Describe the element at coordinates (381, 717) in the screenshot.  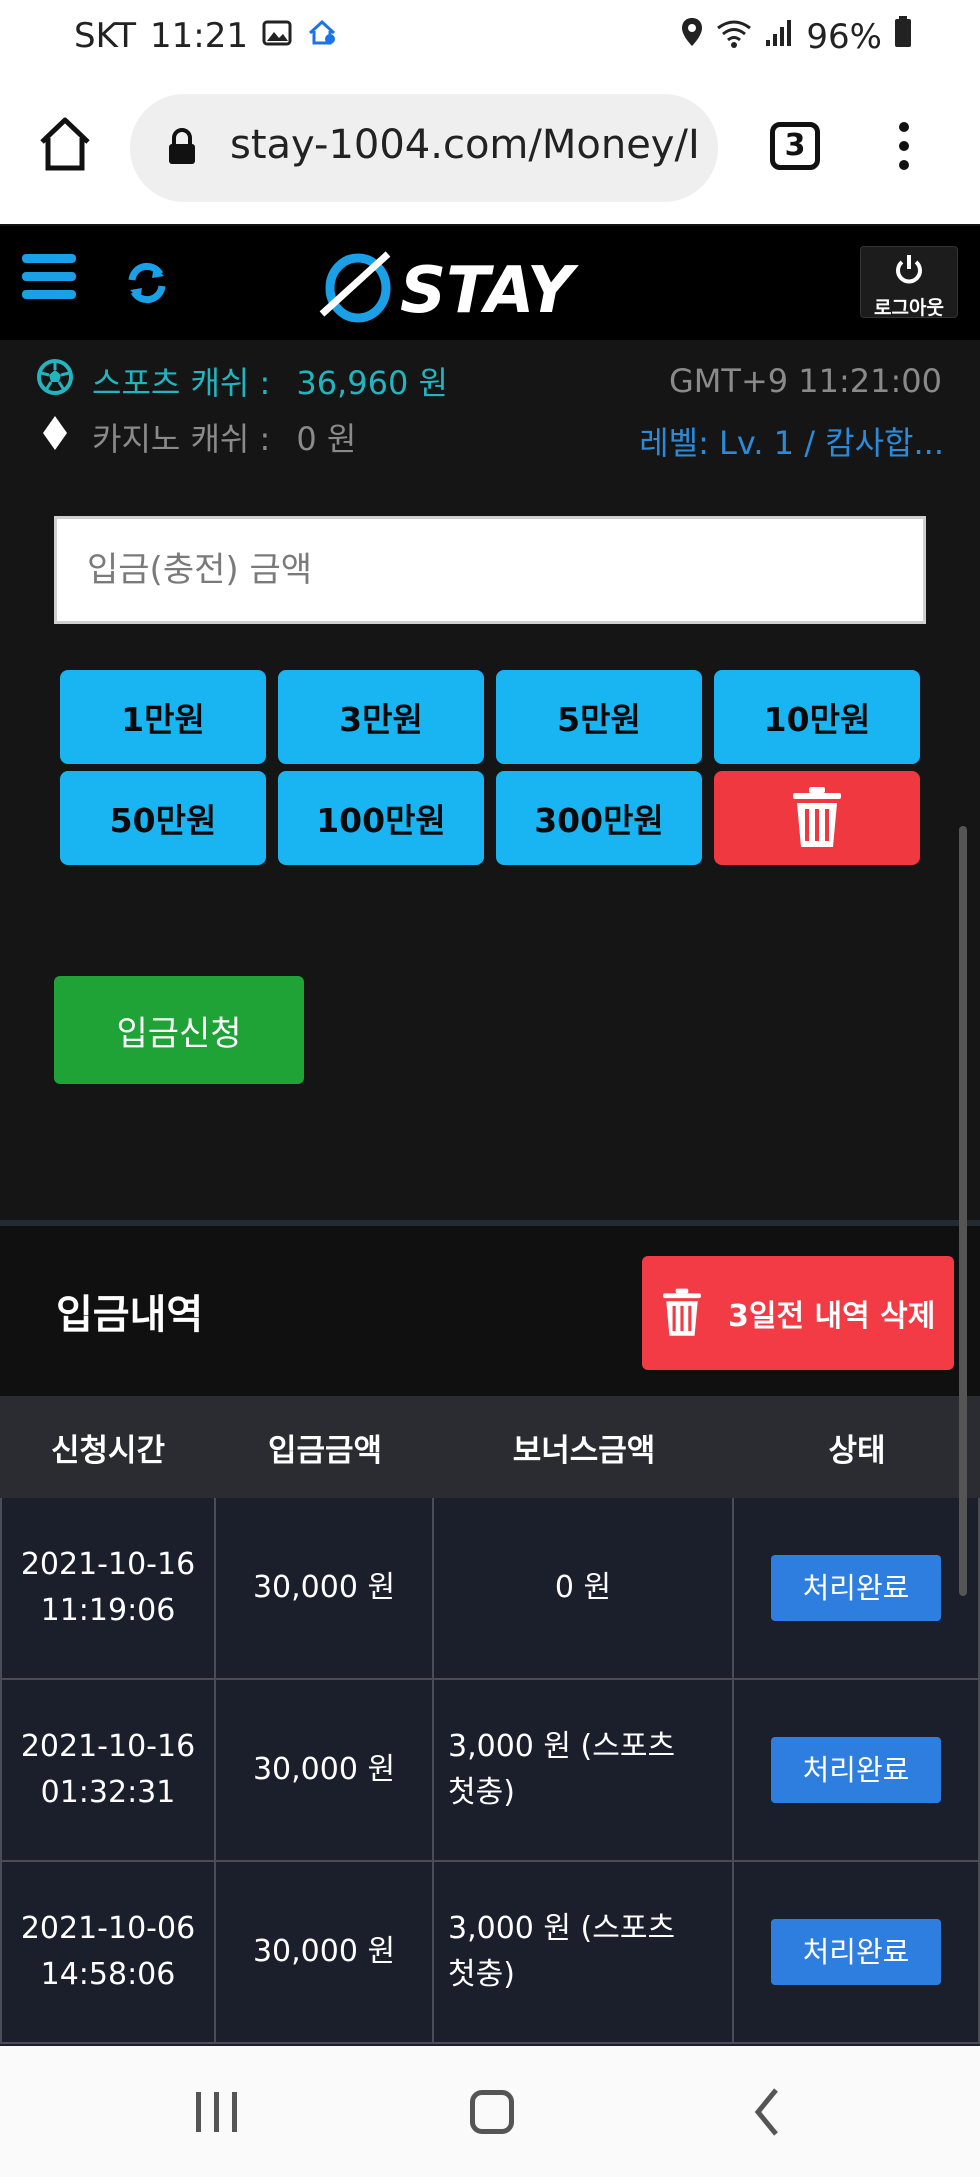
I see `amount-button-3: 3만원` at that location.